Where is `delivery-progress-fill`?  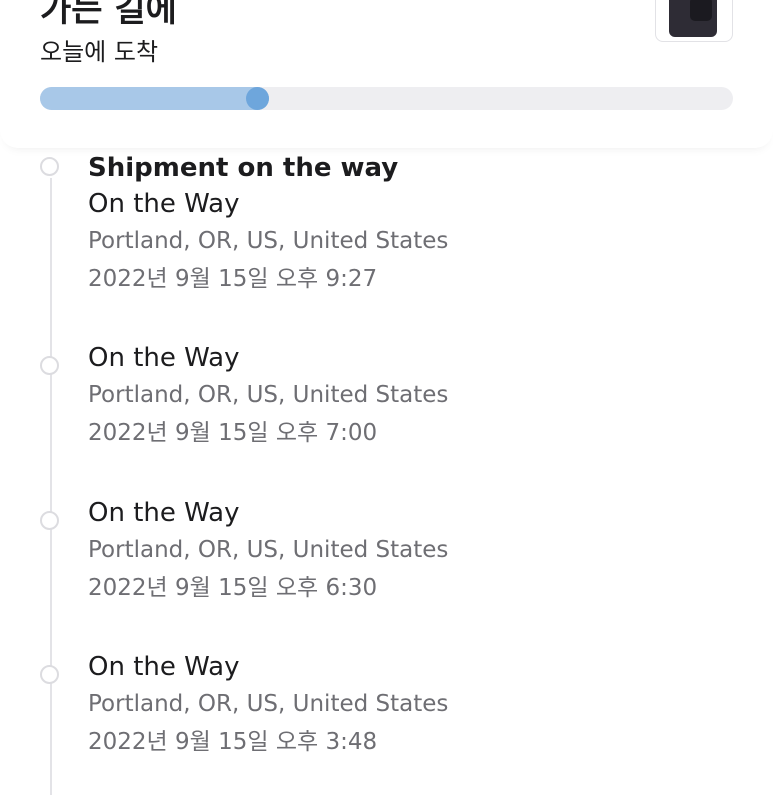
delivery-progress-fill is located at coordinates (154, 98).